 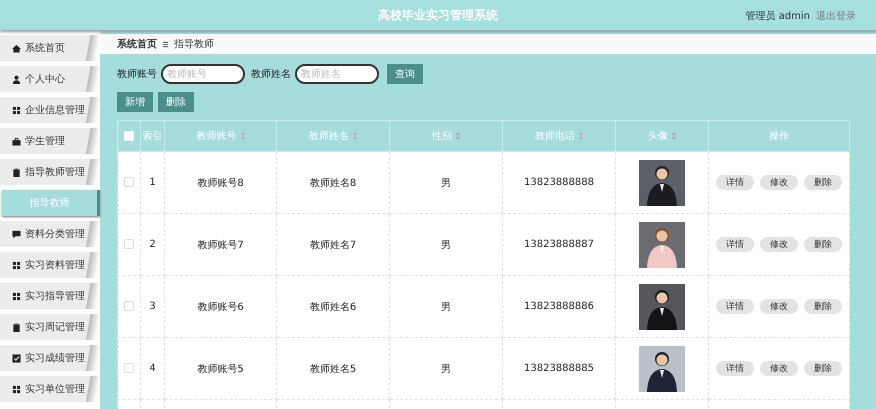 I want to click on sidebar-item: 实习指导管理, so click(x=50, y=296).